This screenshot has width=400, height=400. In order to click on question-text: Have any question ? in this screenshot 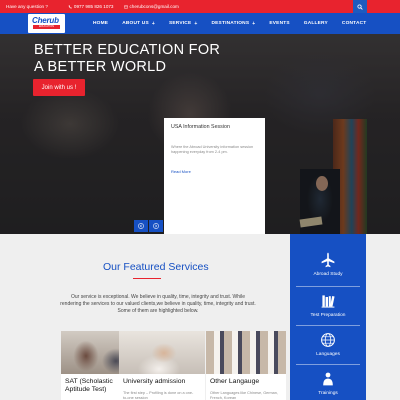, I will do `click(27, 6)`.